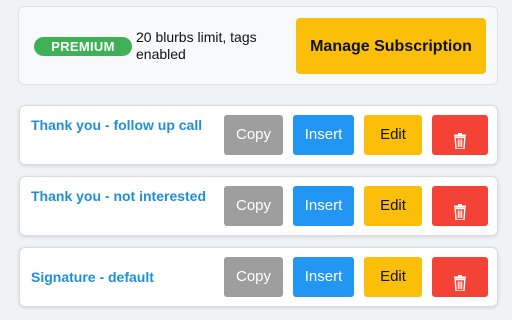  What do you see at coordinates (117, 125) in the screenshot?
I see `blurb-title: Thank you - follow up call` at bounding box center [117, 125].